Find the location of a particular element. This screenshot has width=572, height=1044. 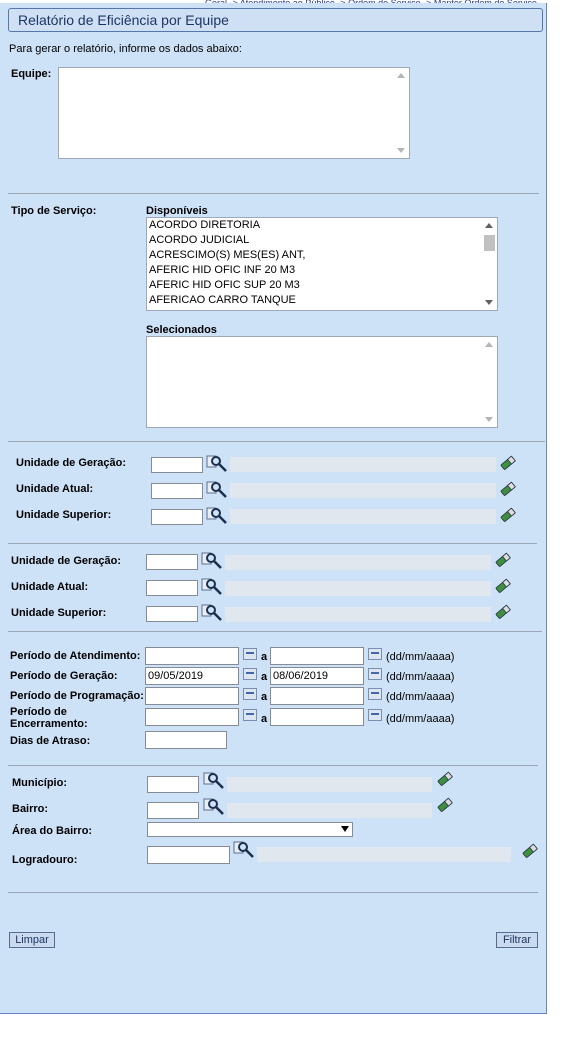

municipio-label: Município: is located at coordinates (39, 783).